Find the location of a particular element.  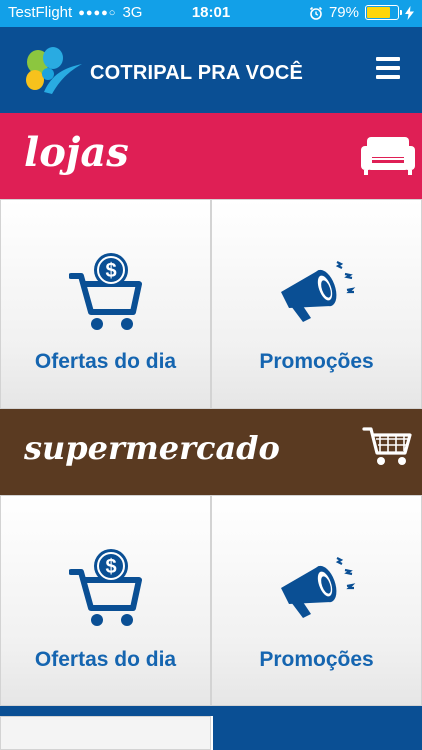

next-tile-right is located at coordinates (316, 733).